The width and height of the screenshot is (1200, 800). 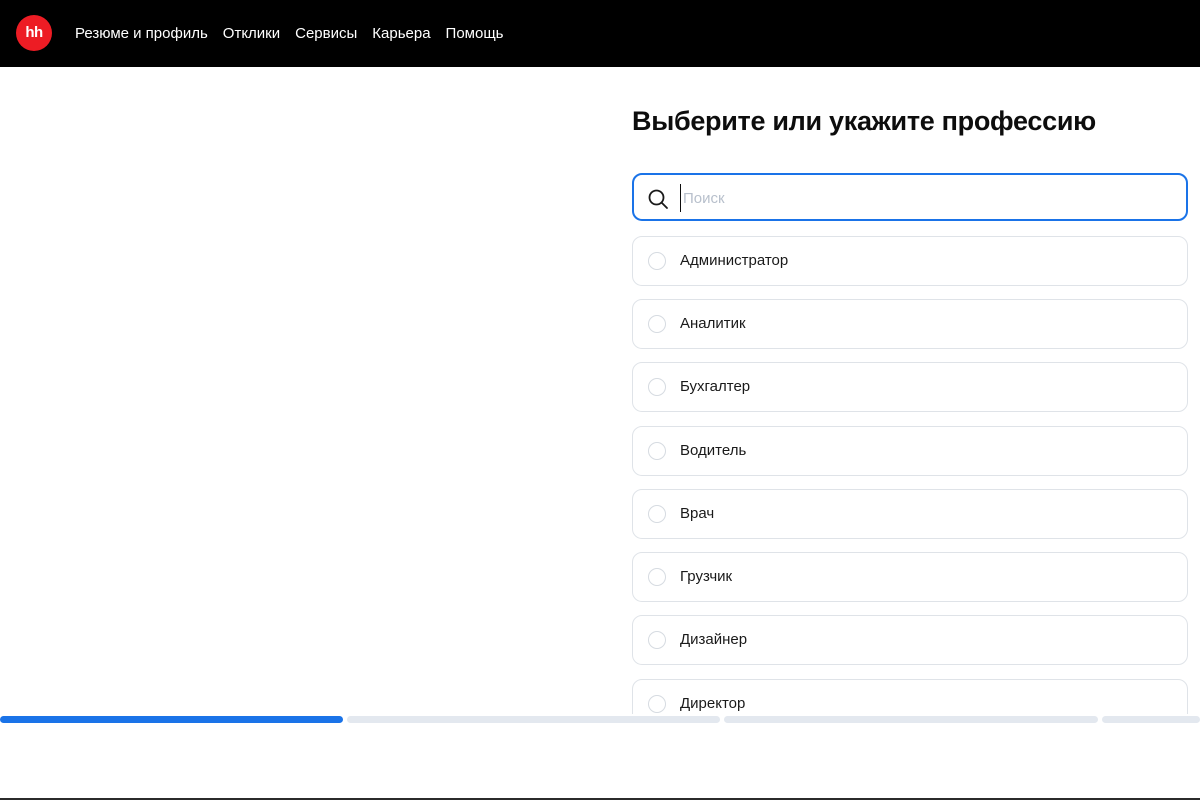 What do you see at coordinates (910, 387) in the screenshot?
I see `profession-option: Бухгалтер` at bounding box center [910, 387].